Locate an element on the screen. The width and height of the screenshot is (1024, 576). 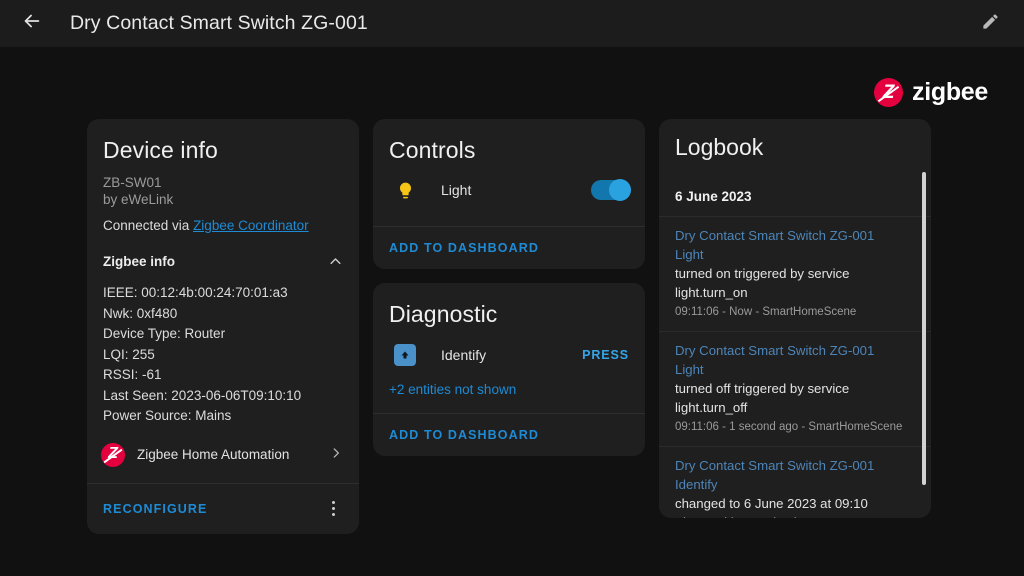
entity-label-identify: Identify is located at coordinates (464, 355).